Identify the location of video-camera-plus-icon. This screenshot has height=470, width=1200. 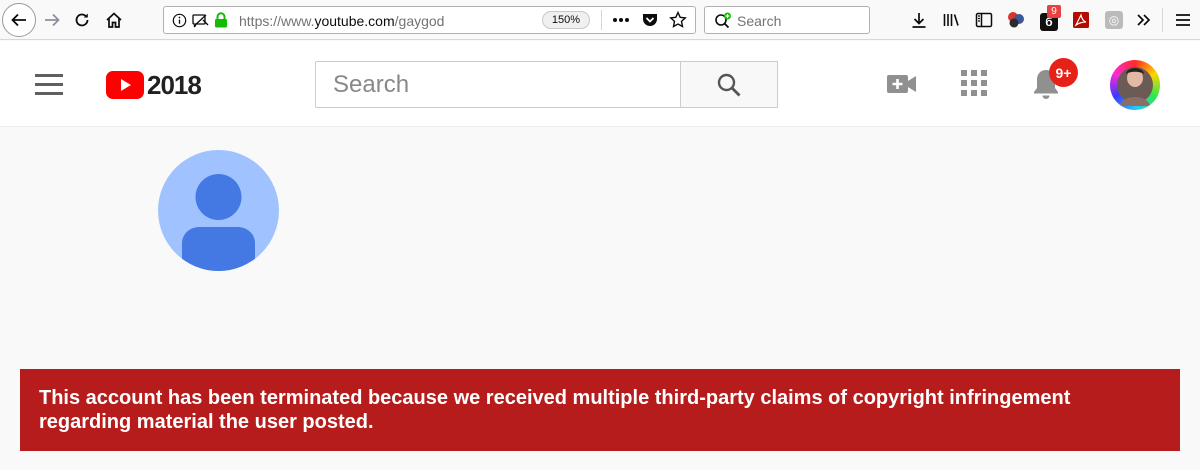
(901, 84).